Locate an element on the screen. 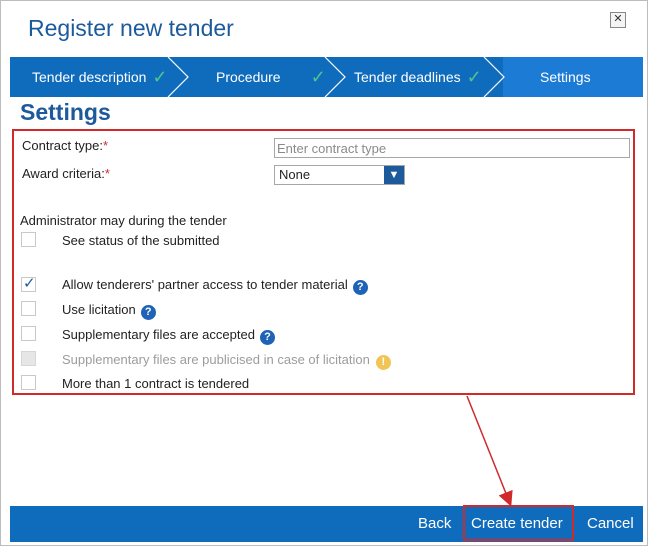  cancel-button: Cancel is located at coordinates (610, 524).